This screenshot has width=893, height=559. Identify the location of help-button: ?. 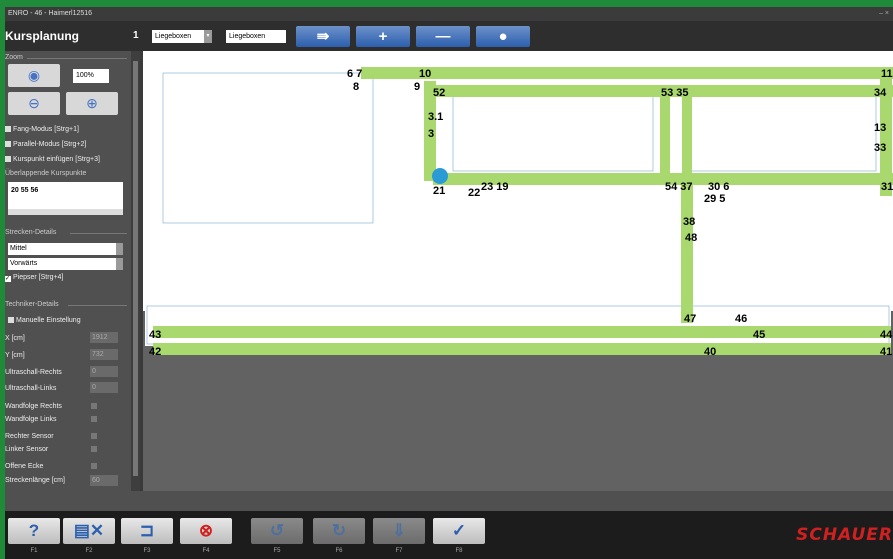
(34, 531).